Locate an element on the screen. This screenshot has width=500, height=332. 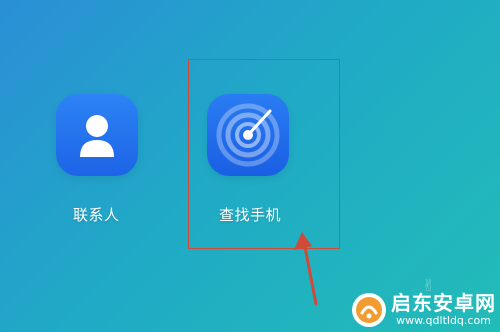
watermark: 启东安卓网 www.qdltldq.com is located at coordinates (423, 310).